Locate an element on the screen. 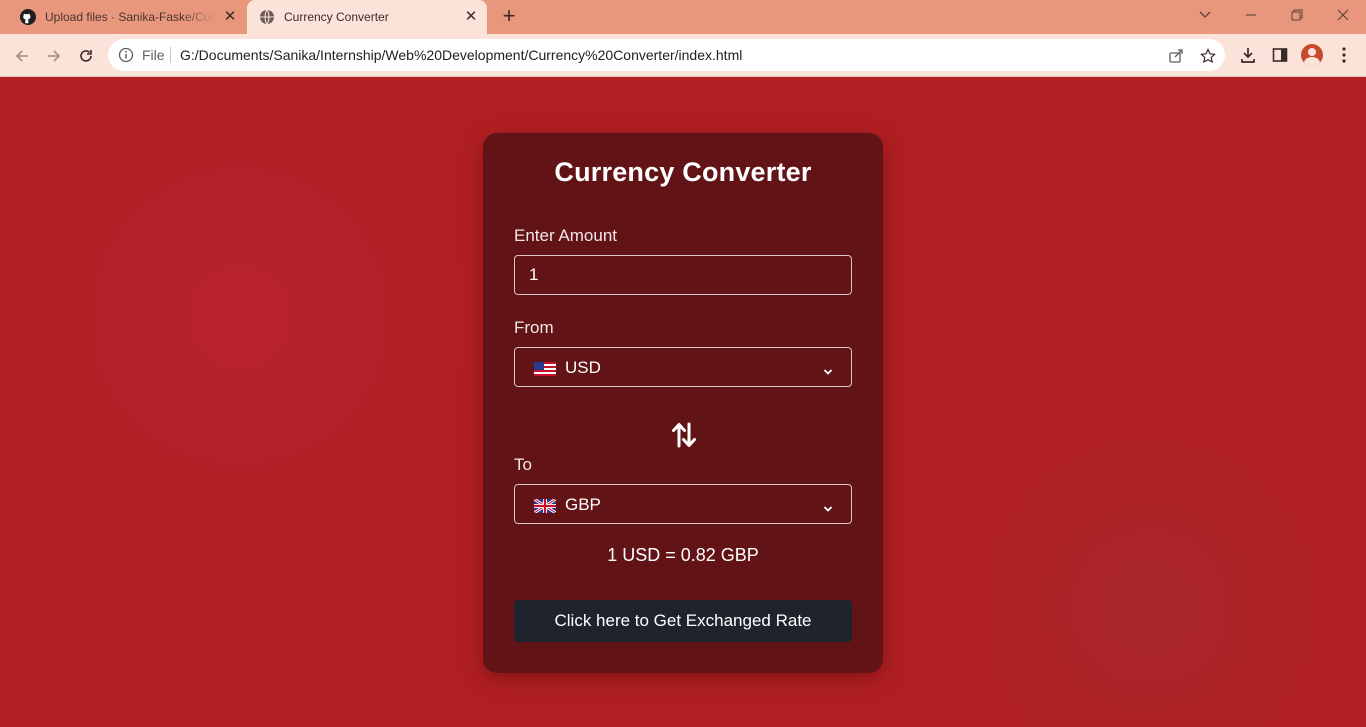 This screenshot has height=727, width=1366. restore-icon is located at coordinates (1297, 15).